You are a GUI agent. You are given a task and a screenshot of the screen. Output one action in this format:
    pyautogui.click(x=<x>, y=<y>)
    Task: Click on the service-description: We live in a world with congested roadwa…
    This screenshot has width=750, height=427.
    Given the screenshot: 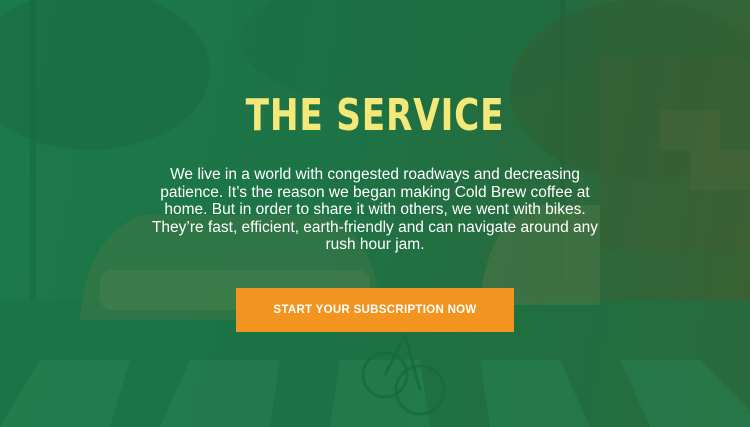 What is the action you would take?
    pyautogui.click(x=375, y=209)
    